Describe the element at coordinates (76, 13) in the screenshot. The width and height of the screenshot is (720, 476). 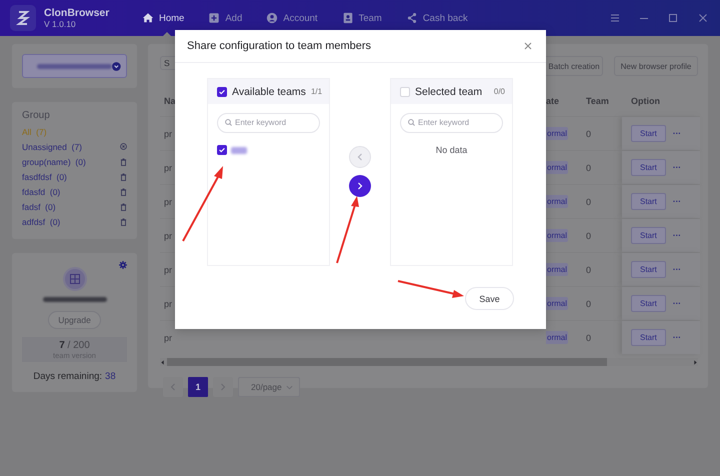
I see `app-name: ClonBrowser` at that location.